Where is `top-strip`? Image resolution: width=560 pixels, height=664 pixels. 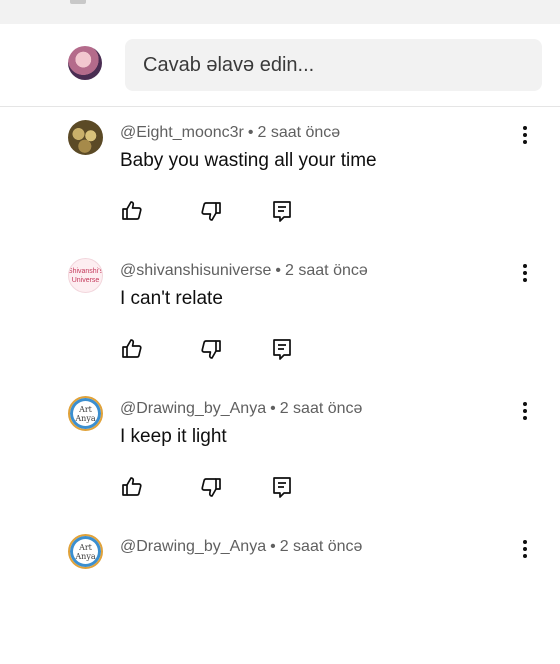 top-strip is located at coordinates (280, 12).